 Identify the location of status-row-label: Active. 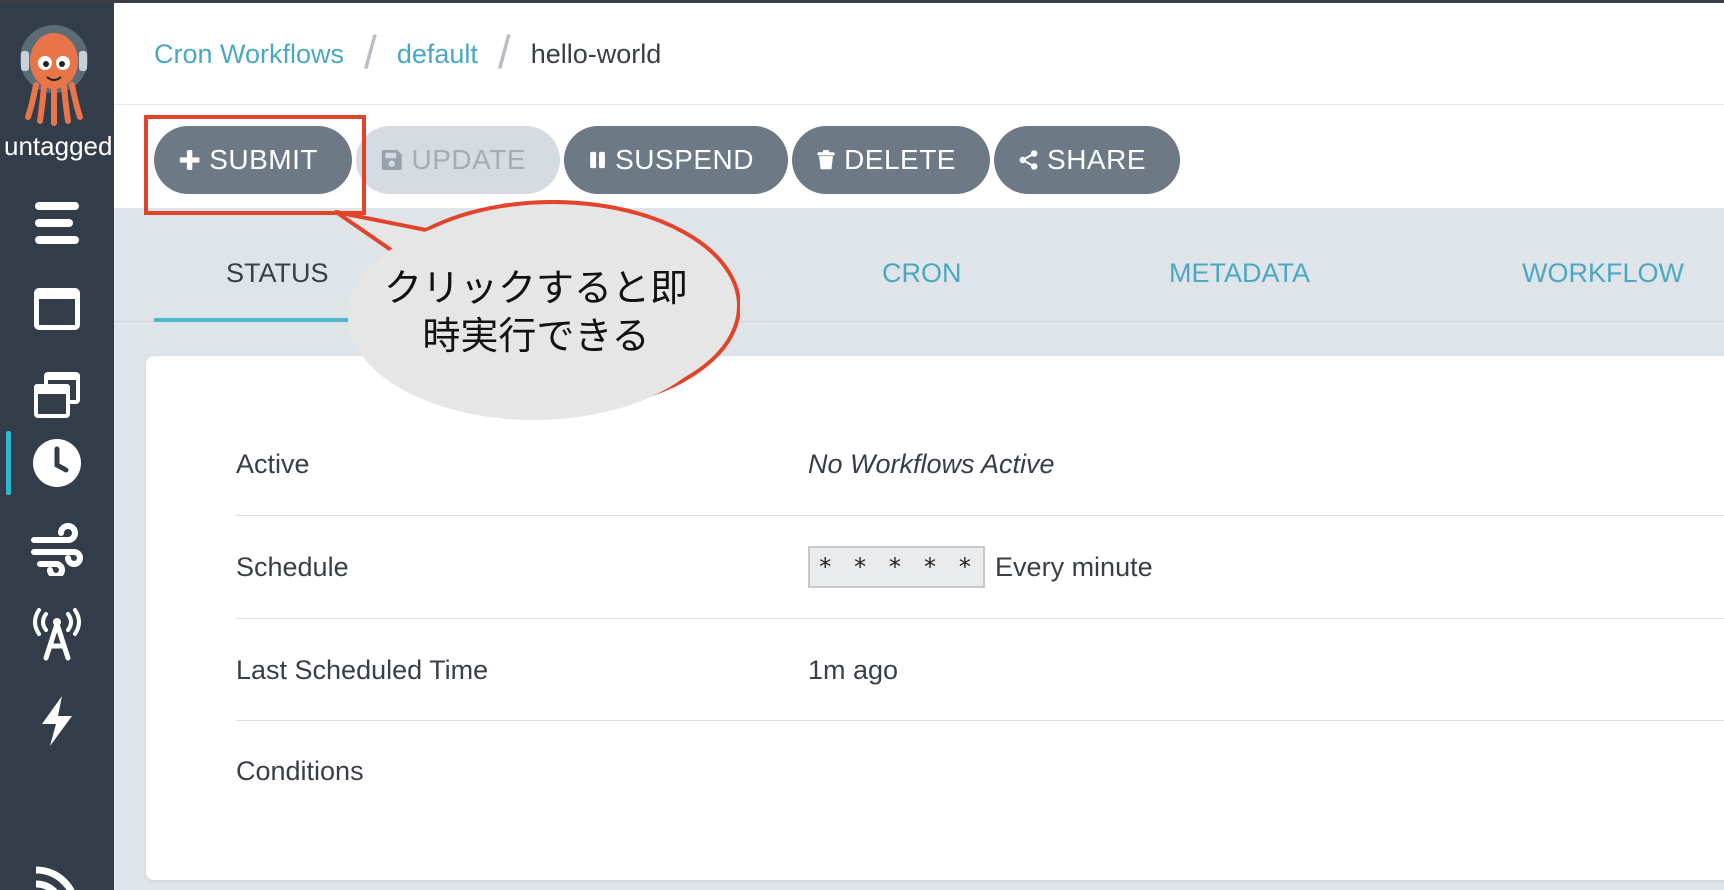
(273, 464).